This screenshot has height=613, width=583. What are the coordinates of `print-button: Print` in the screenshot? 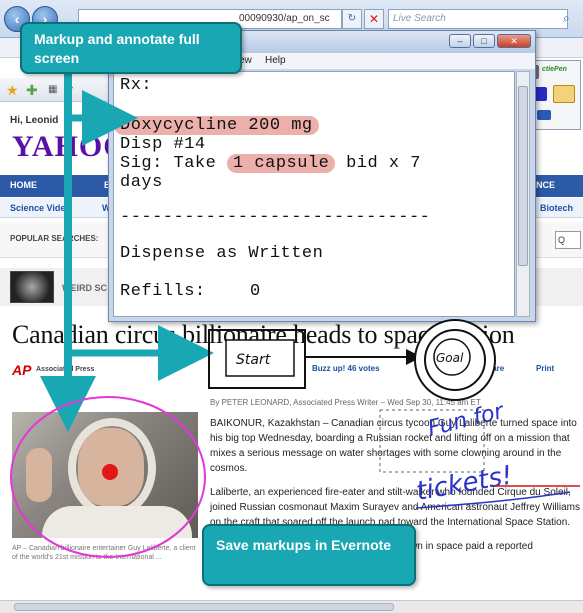 It's located at (545, 368).